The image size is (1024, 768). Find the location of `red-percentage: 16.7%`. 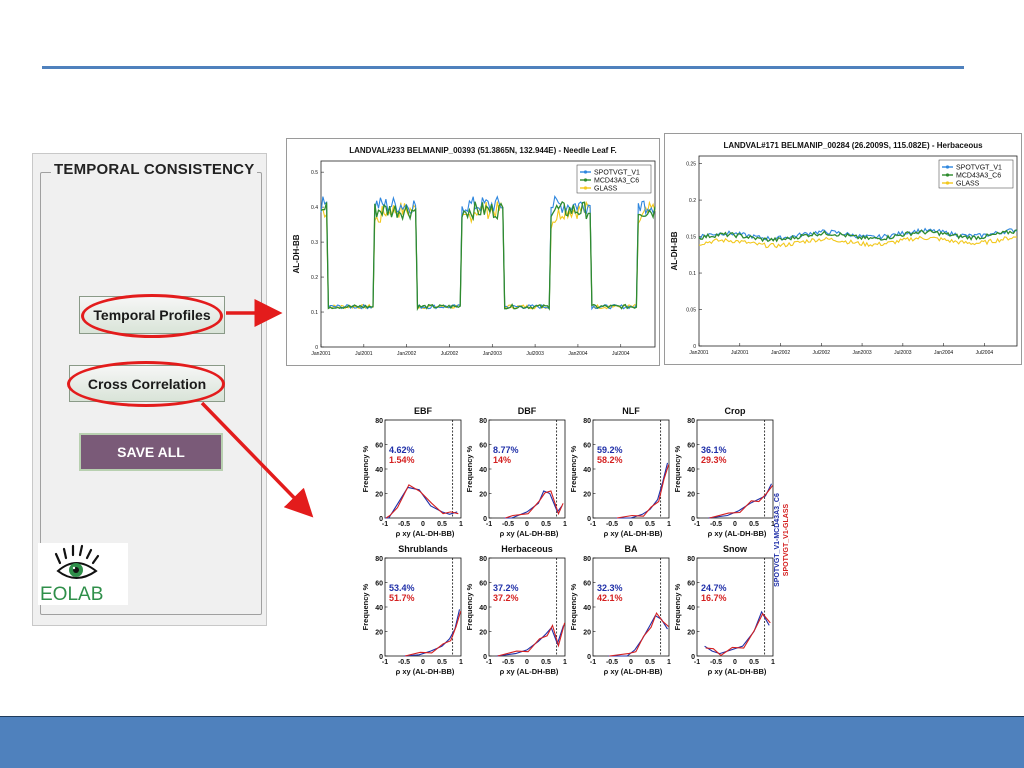

red-percentage: 16.7% is located at coordinates (714, 598).